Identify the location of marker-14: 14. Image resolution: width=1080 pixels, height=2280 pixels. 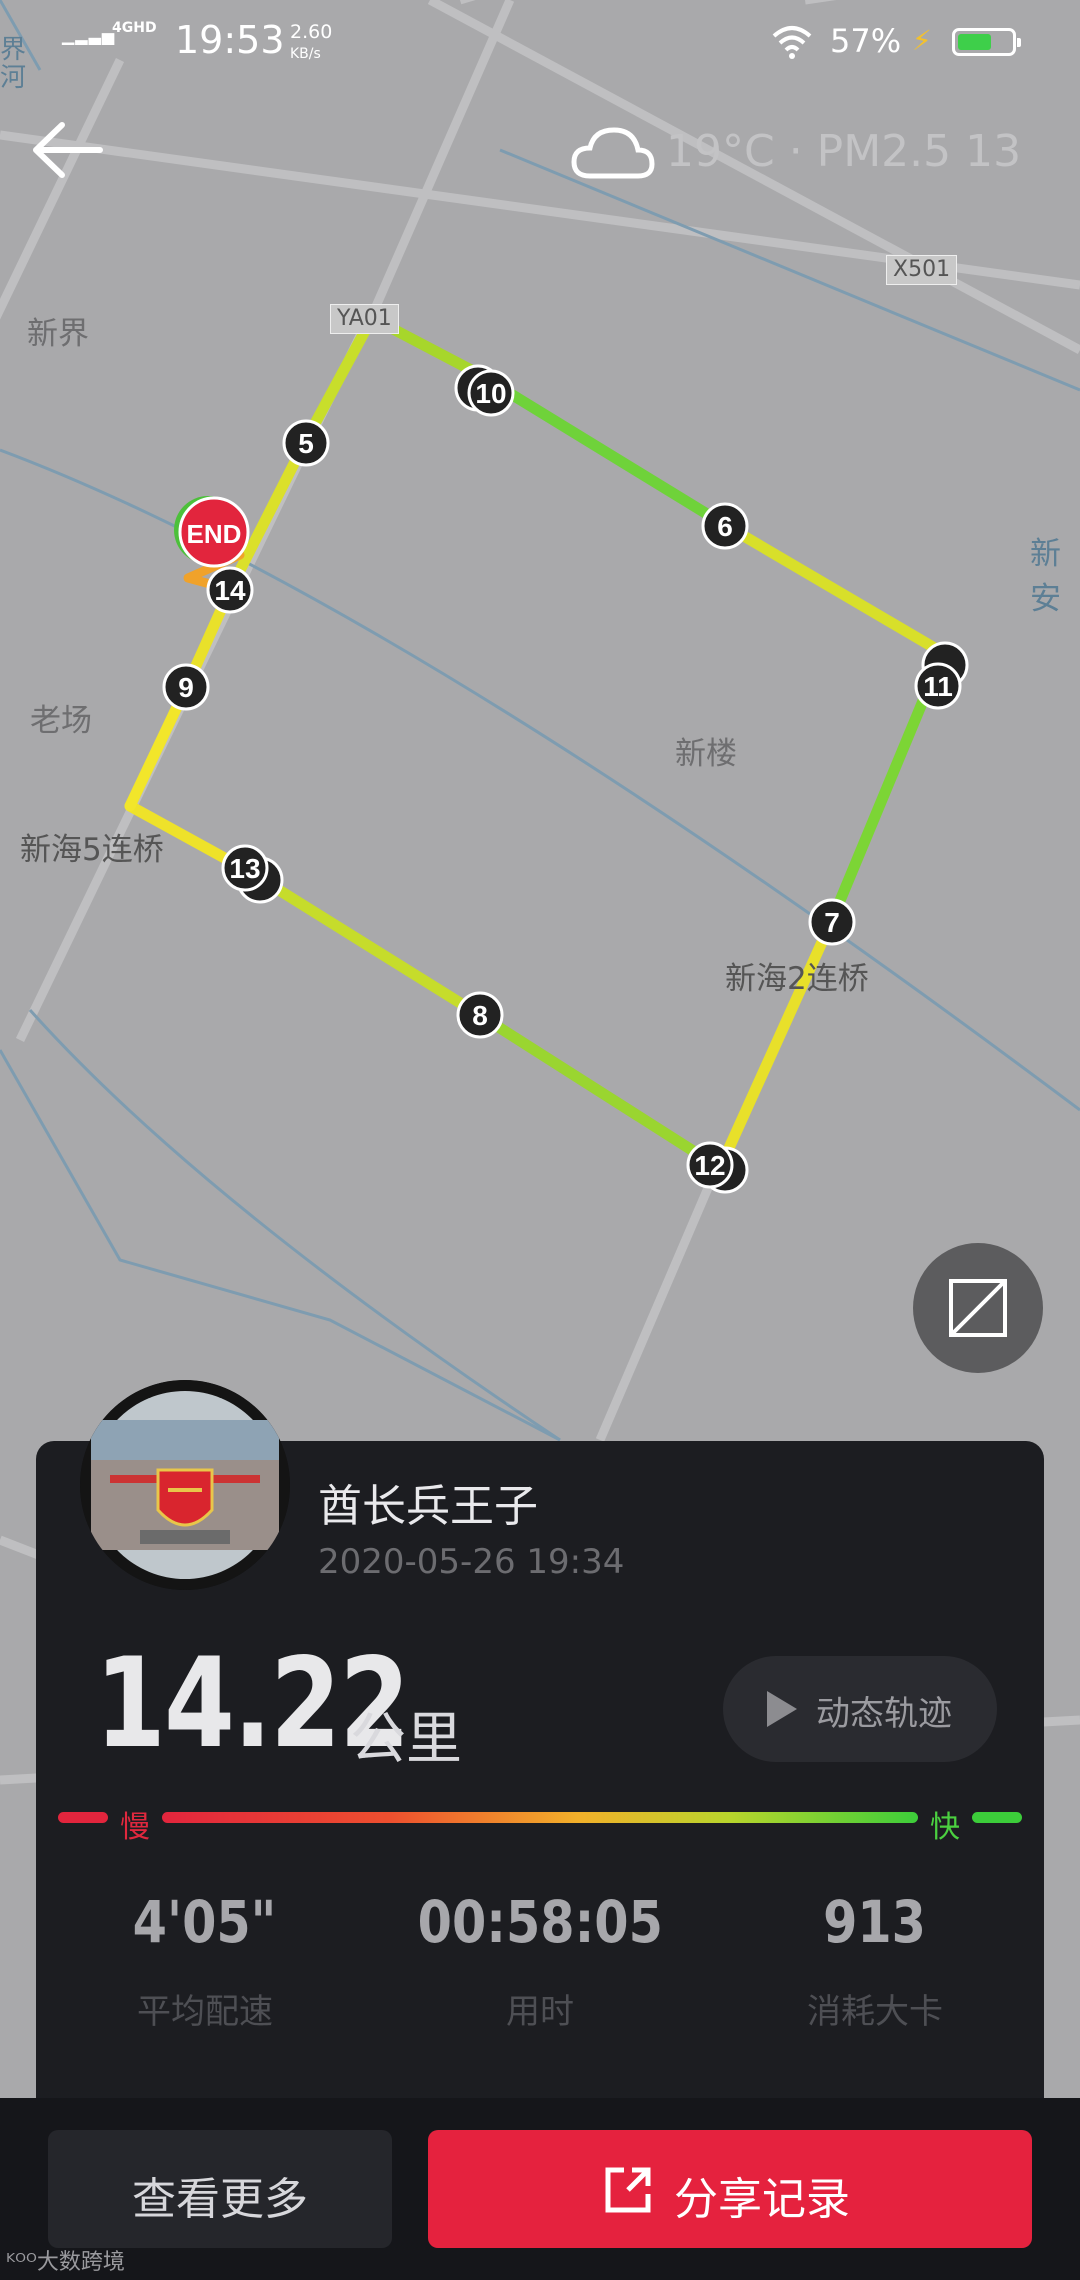
(230, 590).